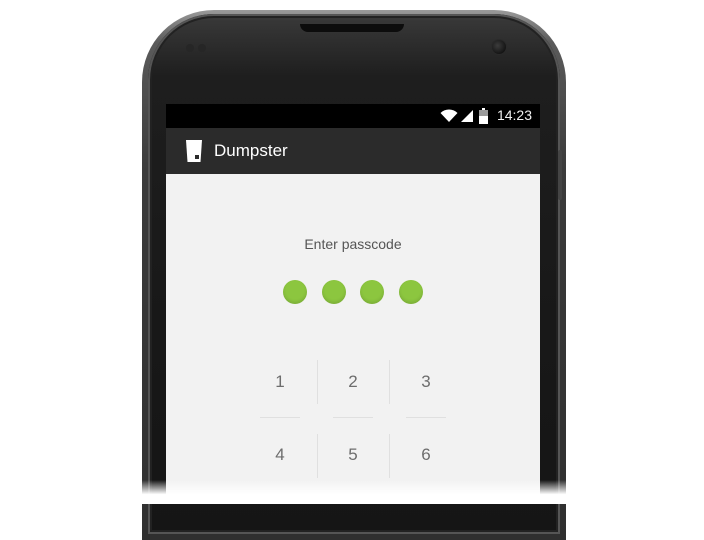  I want to click on front-camera, so click(499, 47).